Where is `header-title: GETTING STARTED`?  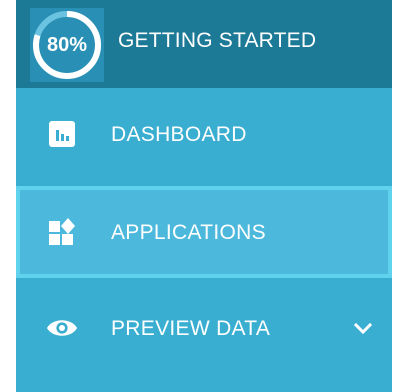 header-title: GETTING STARTED is located at coordinates (217, 40).